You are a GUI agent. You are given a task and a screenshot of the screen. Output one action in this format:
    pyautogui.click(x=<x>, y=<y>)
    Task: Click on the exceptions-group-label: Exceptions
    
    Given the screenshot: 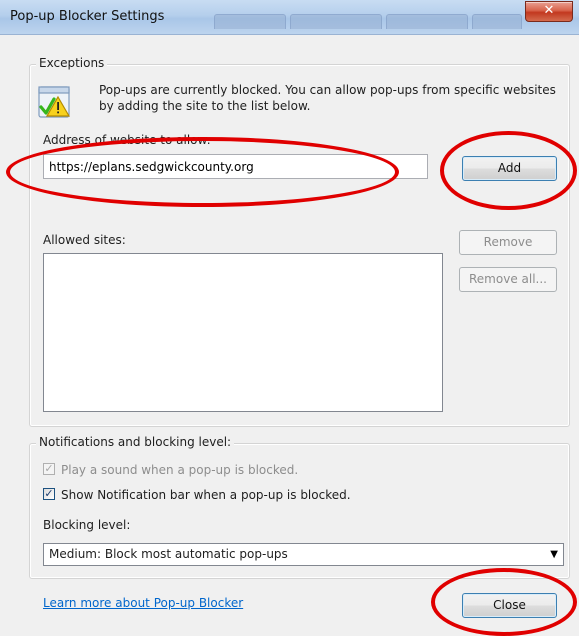 What is the action you would take?
    pyautogui.click(x=72, y=63)
    